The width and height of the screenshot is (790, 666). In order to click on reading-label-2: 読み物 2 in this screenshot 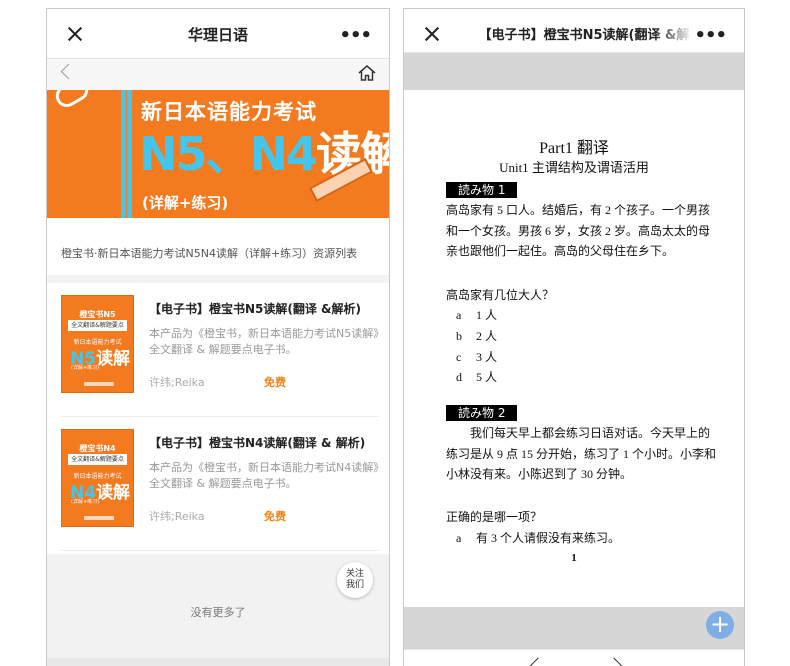, I will do `click(482, 413)`.